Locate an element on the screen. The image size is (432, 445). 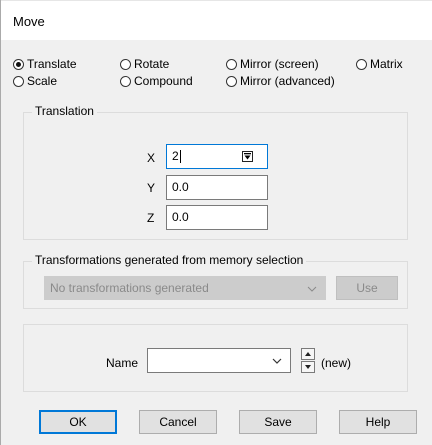
text-cursor is located at coordinates (180, 157).